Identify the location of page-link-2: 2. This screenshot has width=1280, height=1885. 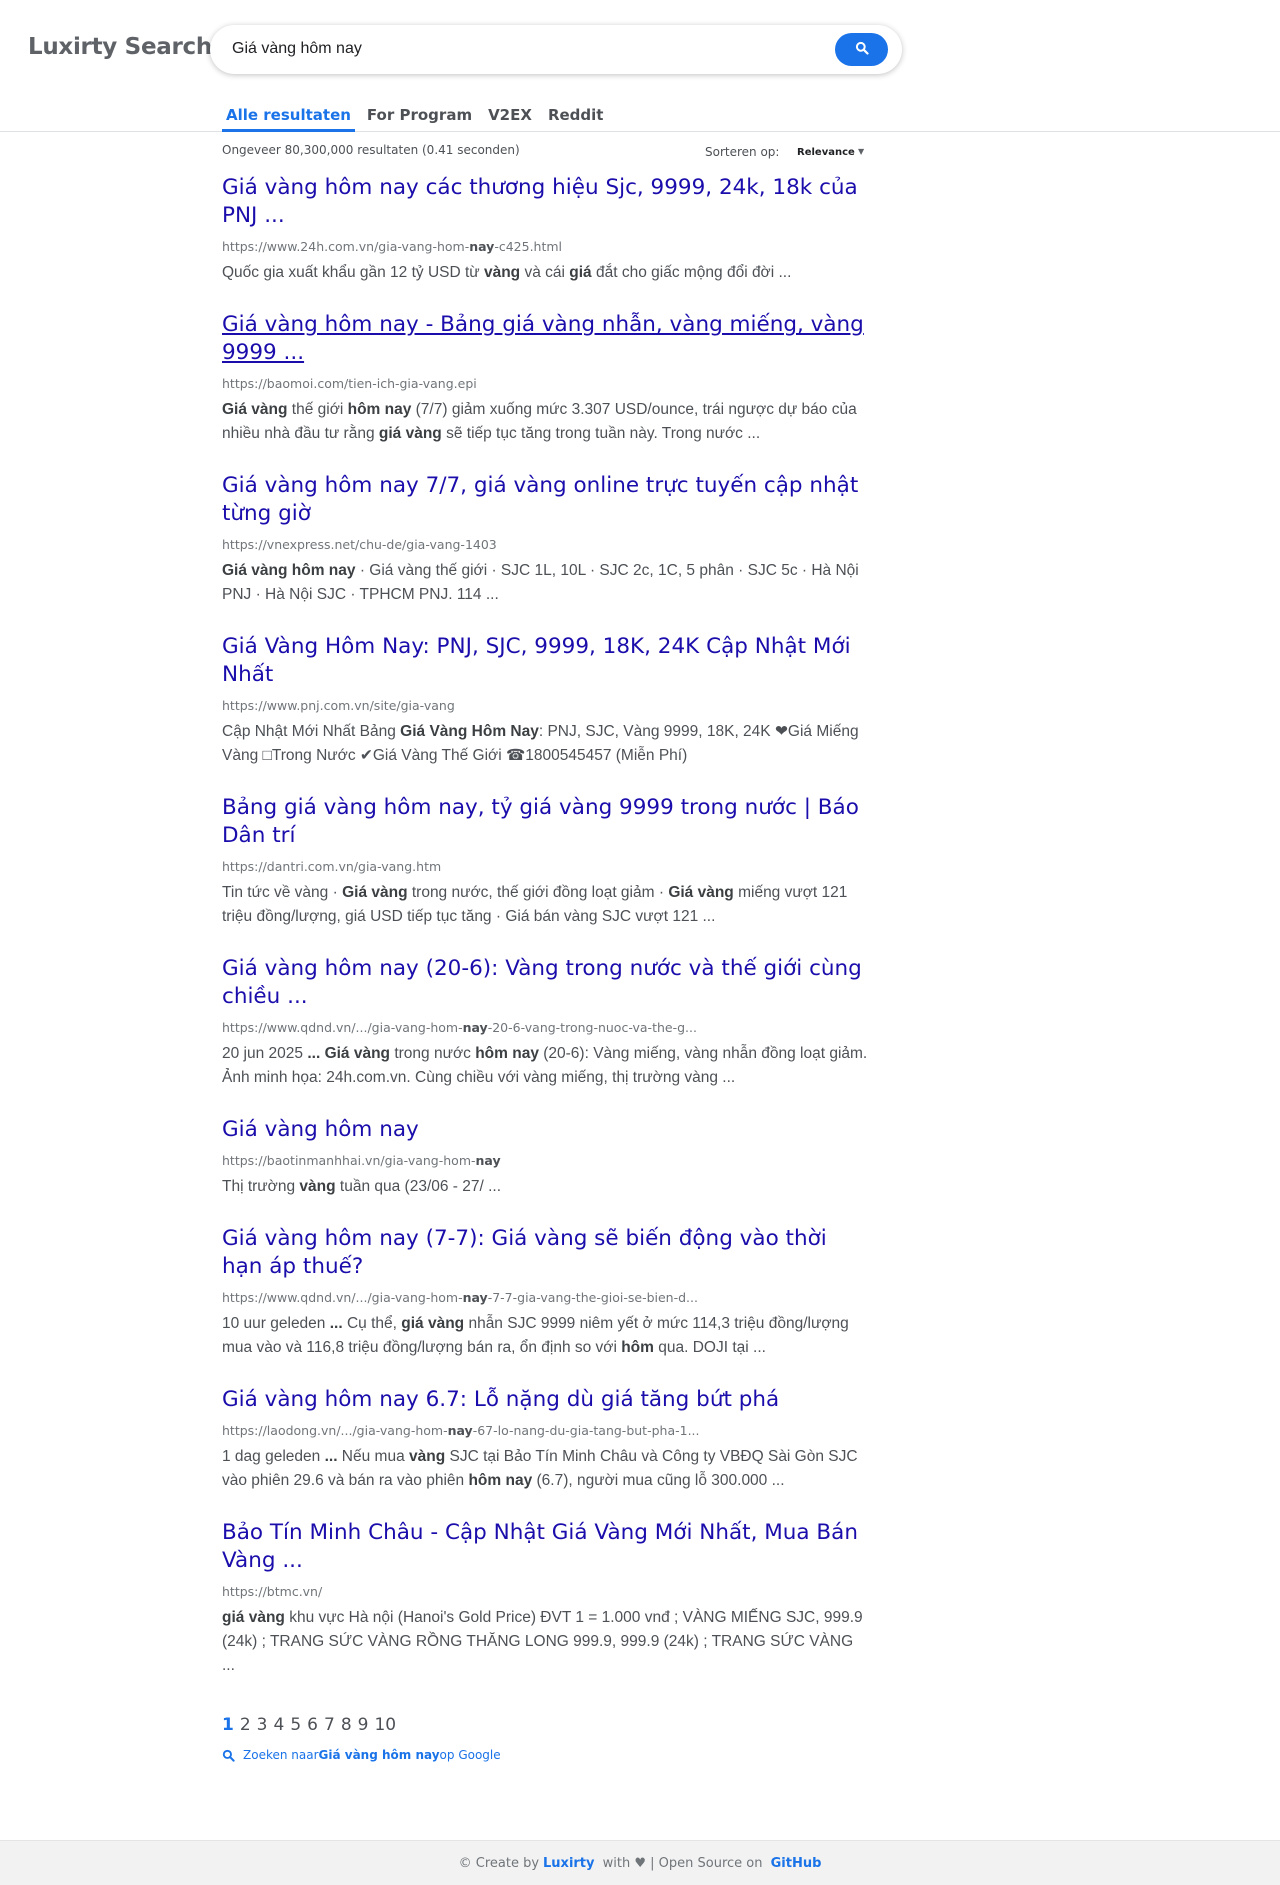
(245, 1725).